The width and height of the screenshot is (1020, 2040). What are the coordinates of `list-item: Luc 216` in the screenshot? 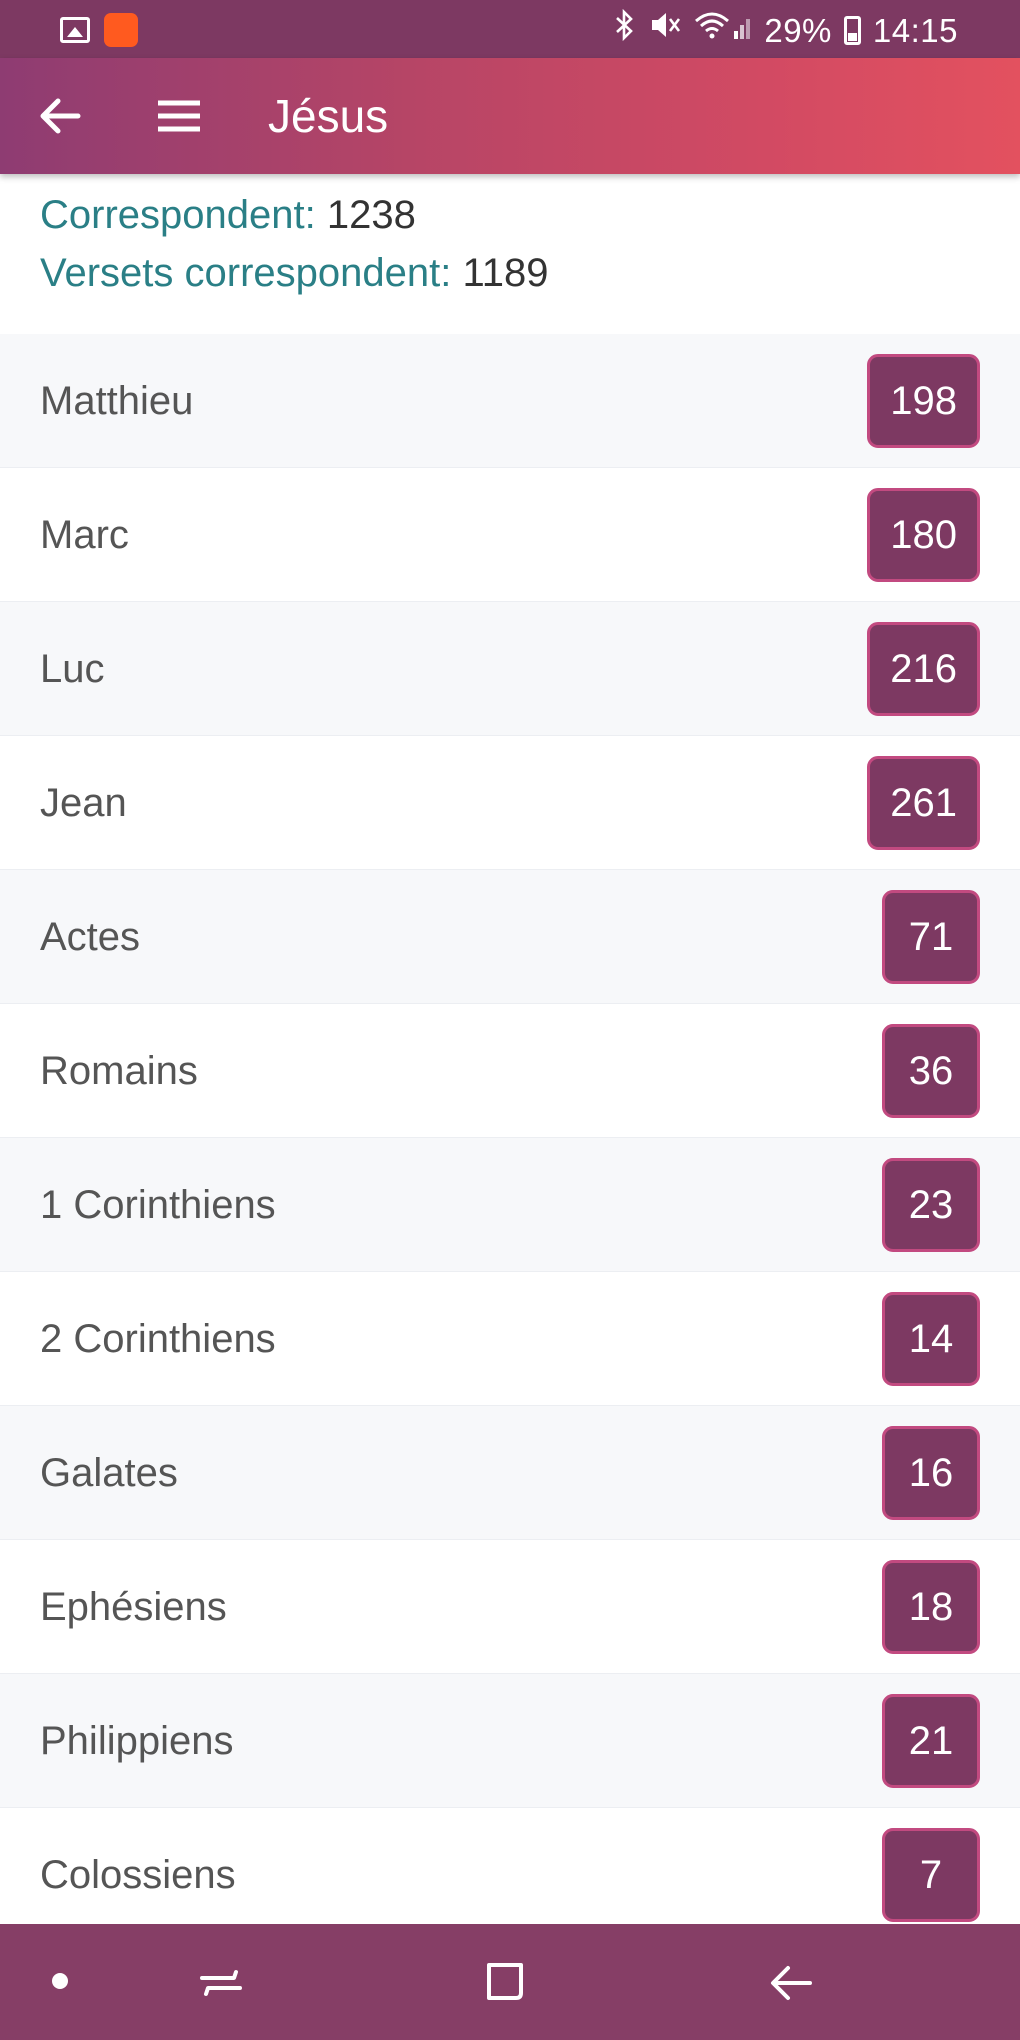 It's located at (510, 669).